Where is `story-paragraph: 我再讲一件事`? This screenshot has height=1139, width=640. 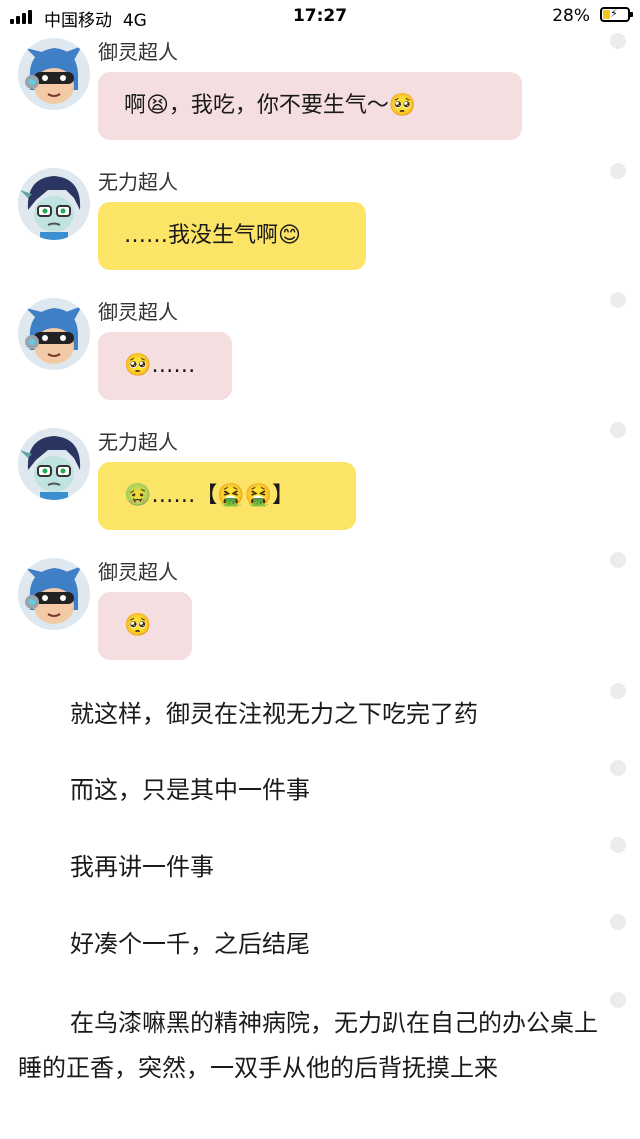
story-paragraph: 我再讲一件事 is located at coordinates (142, 867).